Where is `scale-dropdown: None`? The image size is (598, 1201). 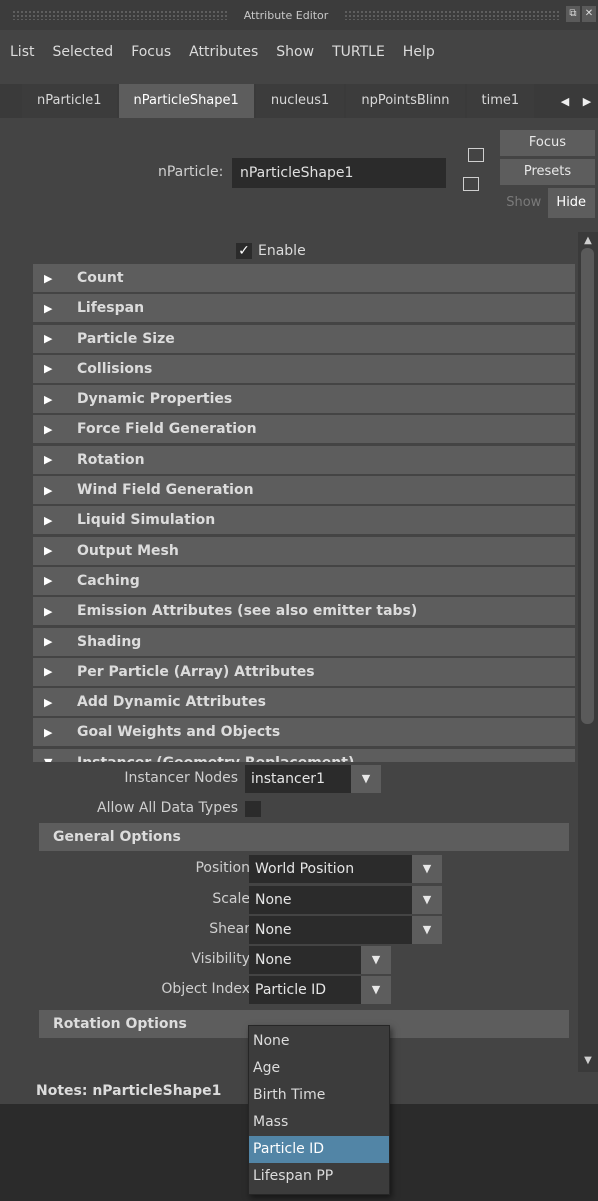
scale-dropdown: None is located at coordinates (330, 900).